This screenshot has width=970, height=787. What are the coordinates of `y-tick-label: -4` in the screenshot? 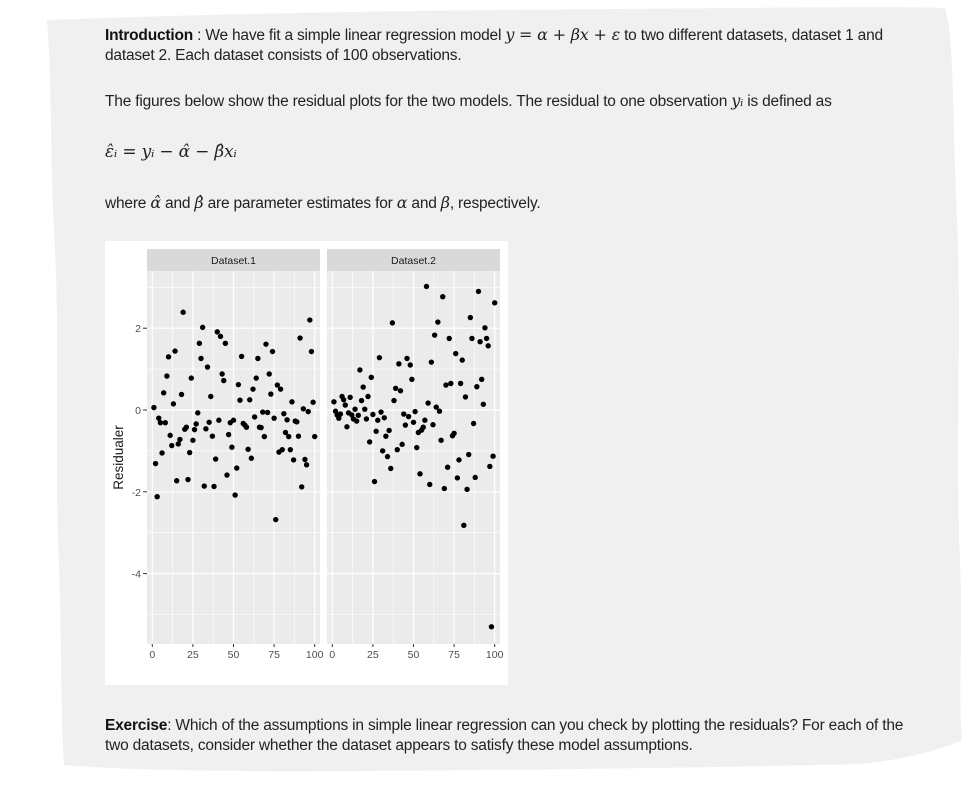 It's located at (136, 575).